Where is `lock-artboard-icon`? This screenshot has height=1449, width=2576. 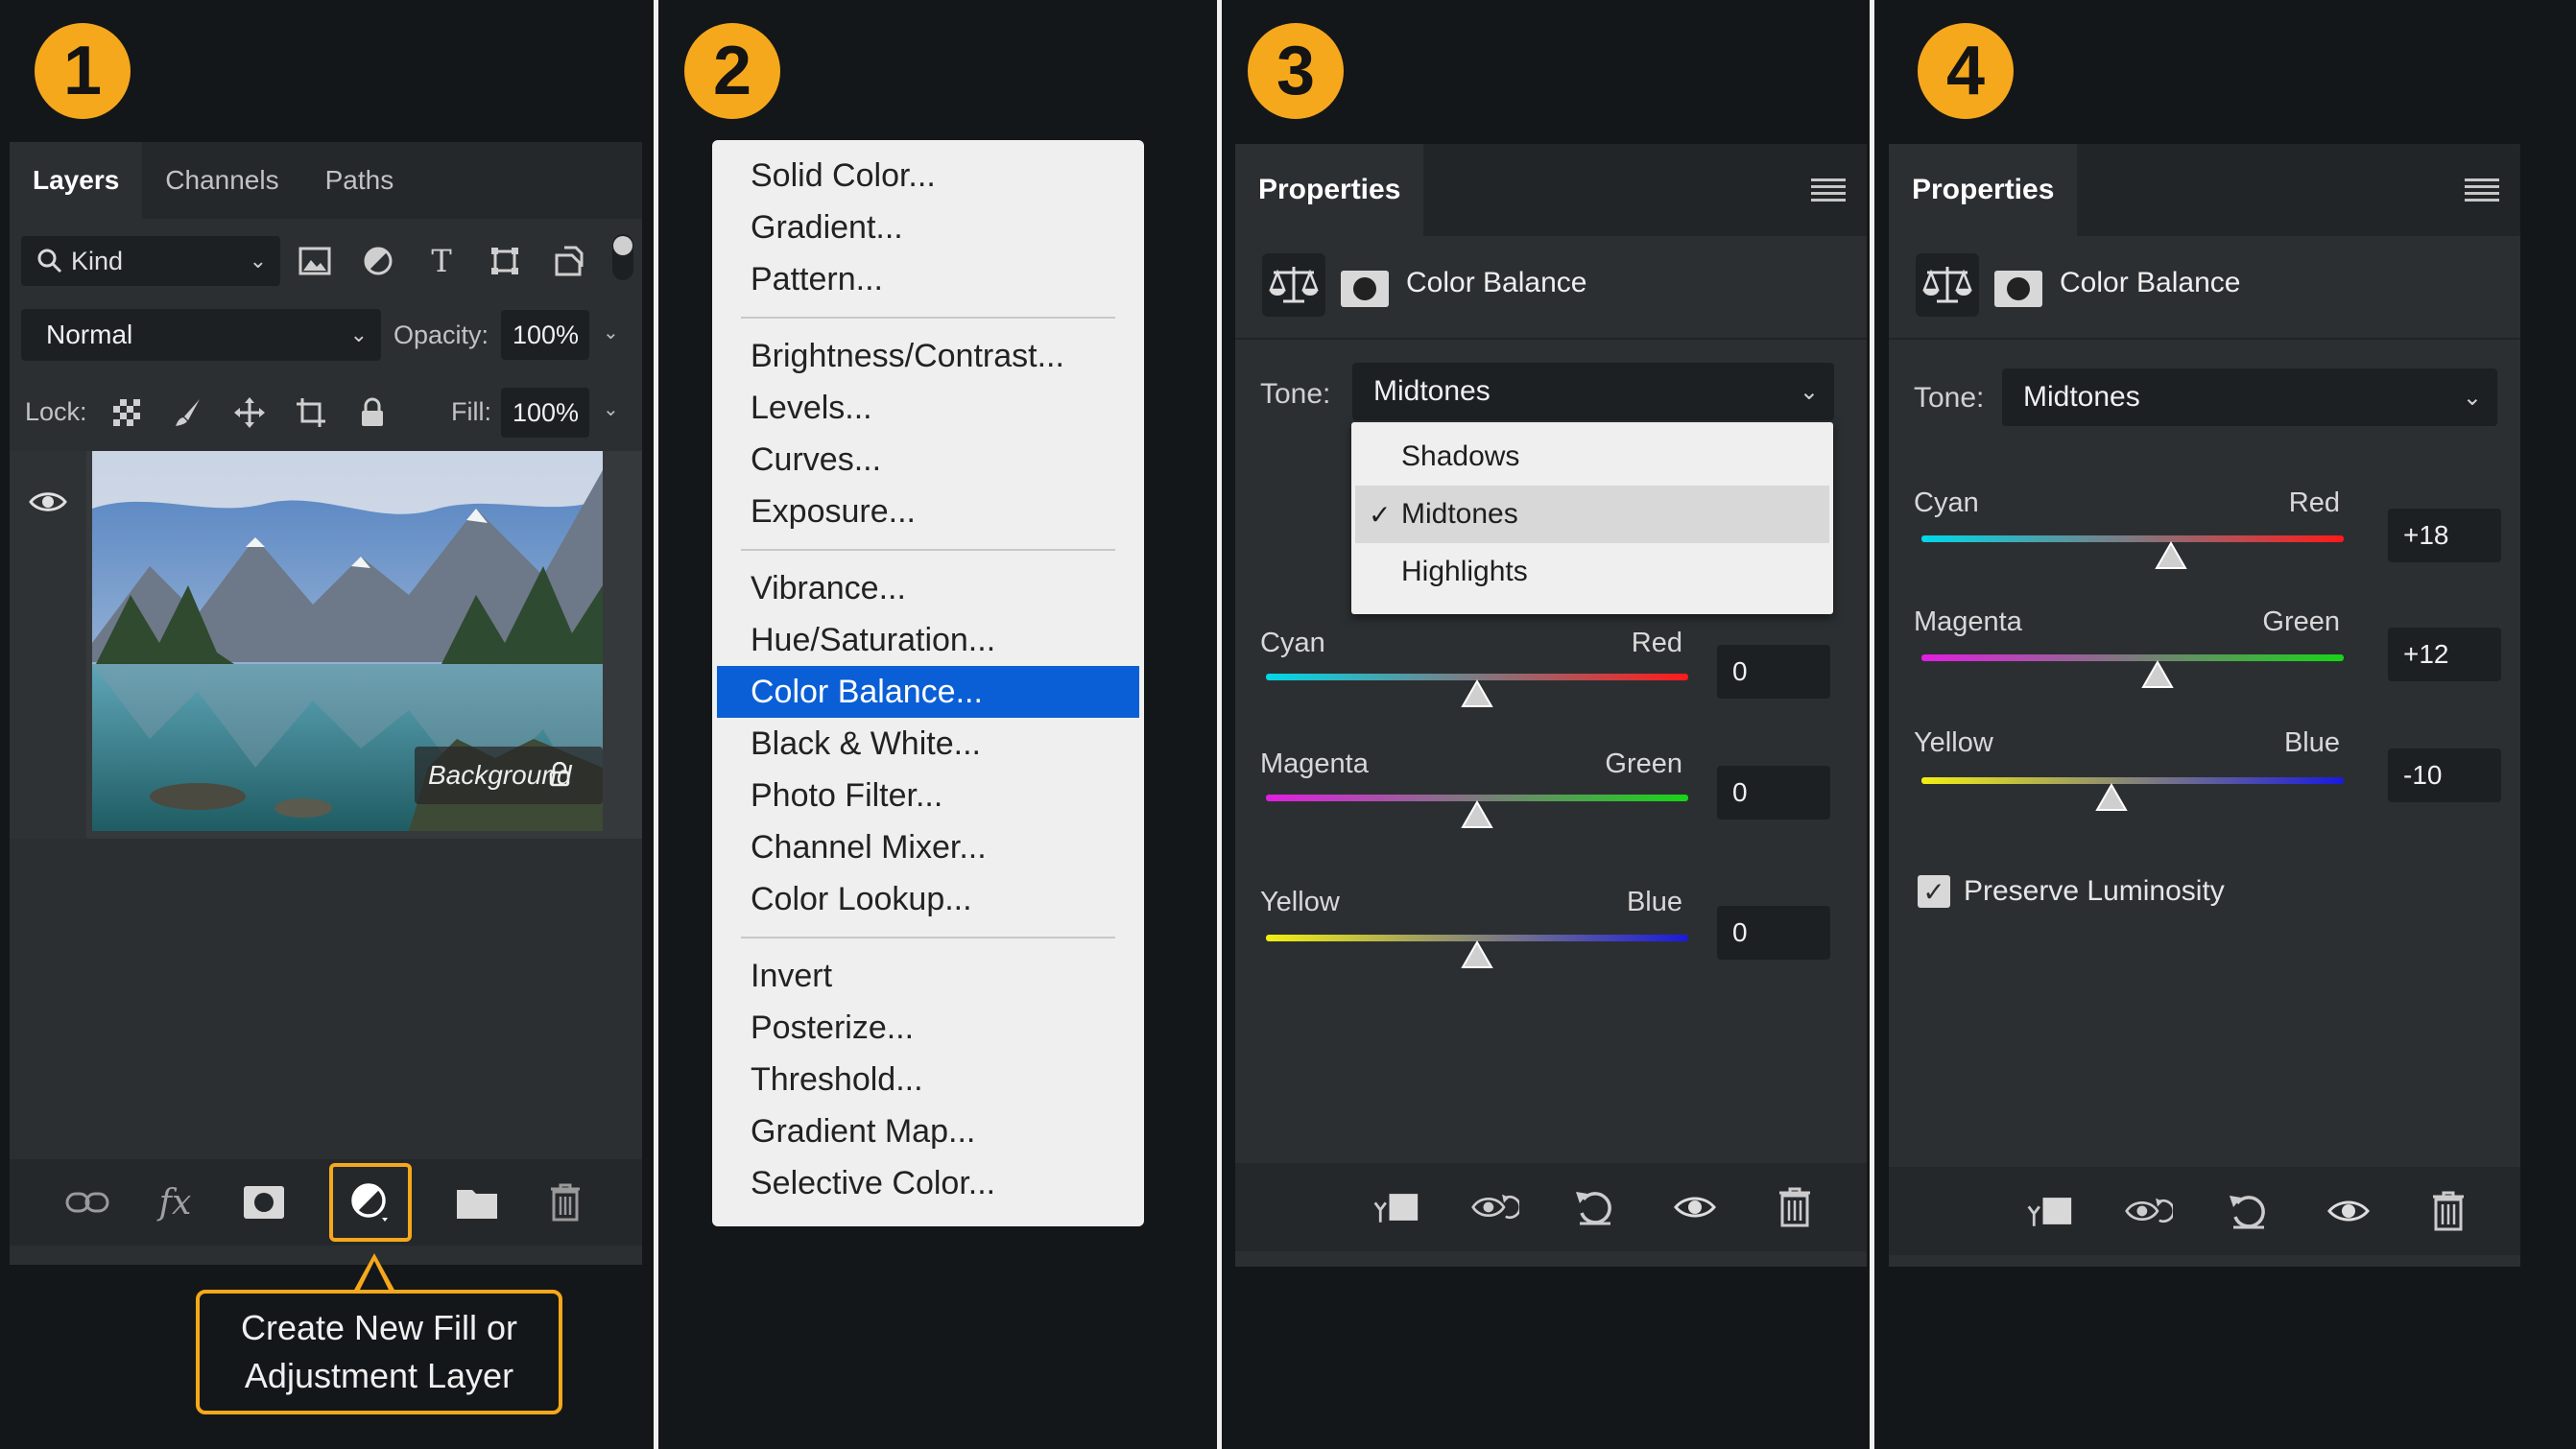
lock-artboard-icon is located at coordinates (311, 412).